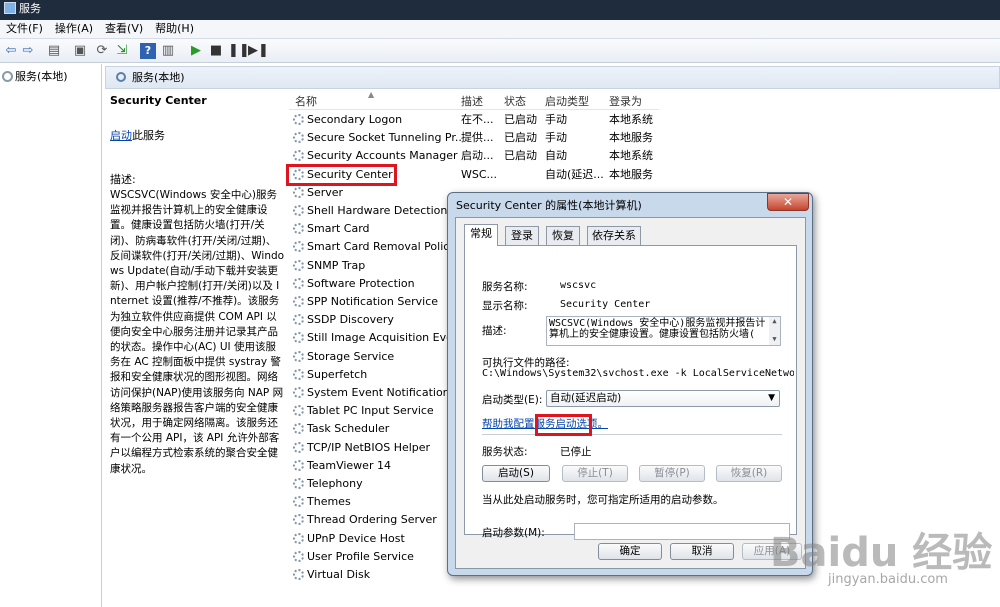 The width and height of the screenshot is (1000, 607). Describe the element at coordinates (378, 429) in the screenshot. I see `service-row: Task Scheduler` at that location.